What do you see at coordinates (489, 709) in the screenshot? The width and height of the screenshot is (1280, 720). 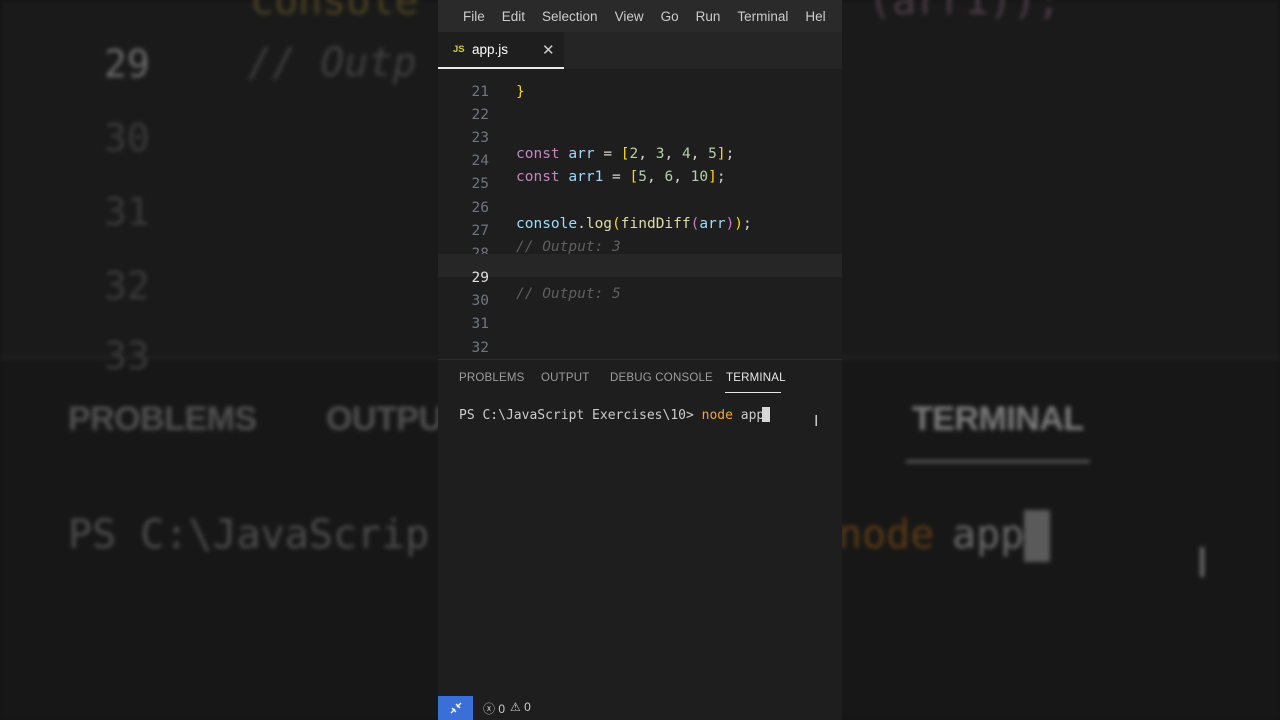 I see `error-icon: ⓧ` at bounding box center [489, 709].